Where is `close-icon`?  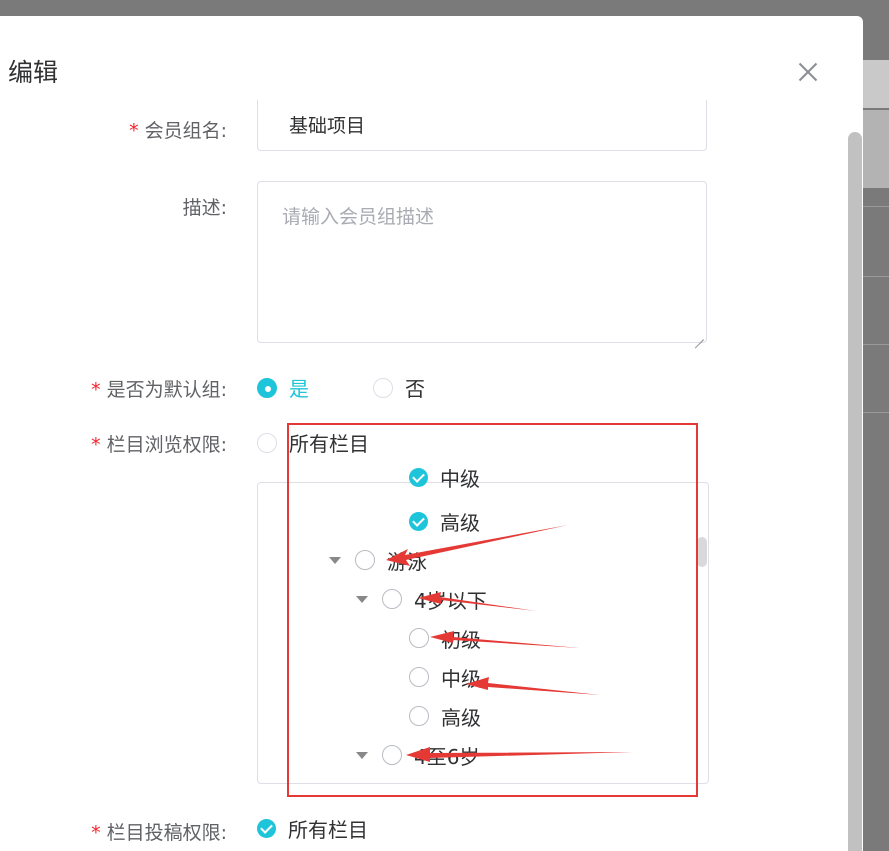
close-icon is located at coordinates (808, 72).